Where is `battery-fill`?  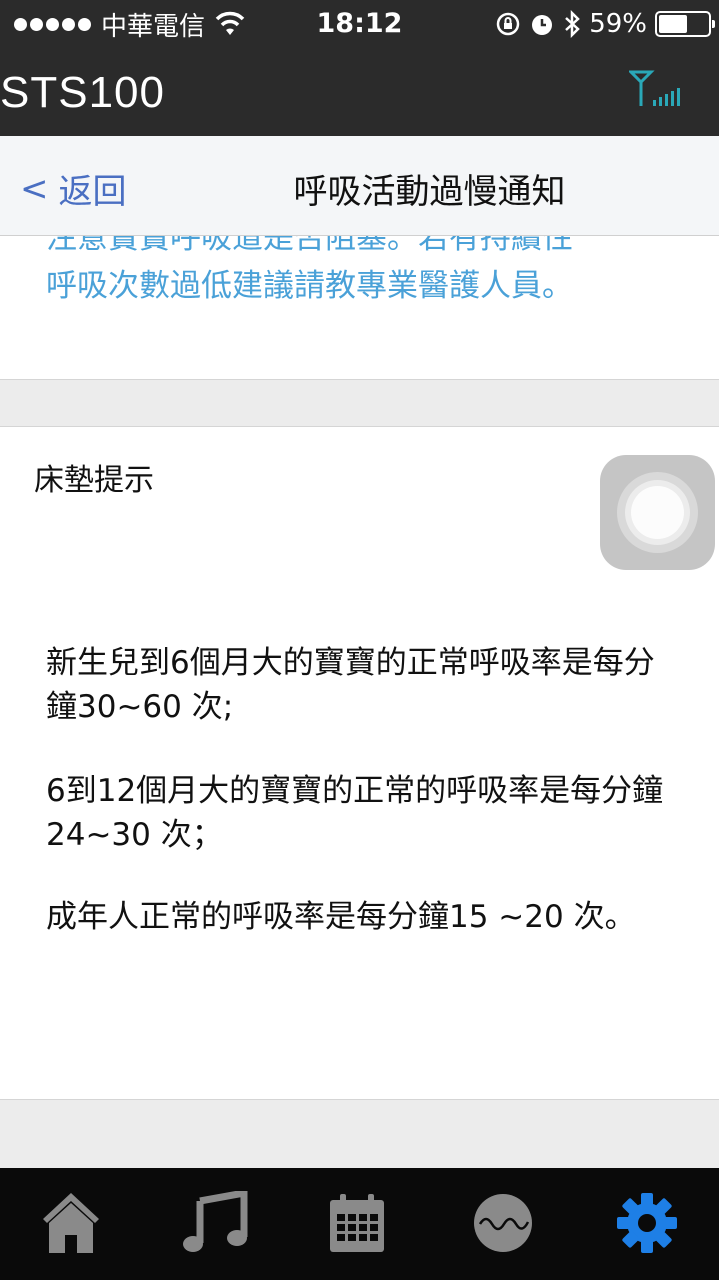 battery-fill is located at coordinates (673, 24).